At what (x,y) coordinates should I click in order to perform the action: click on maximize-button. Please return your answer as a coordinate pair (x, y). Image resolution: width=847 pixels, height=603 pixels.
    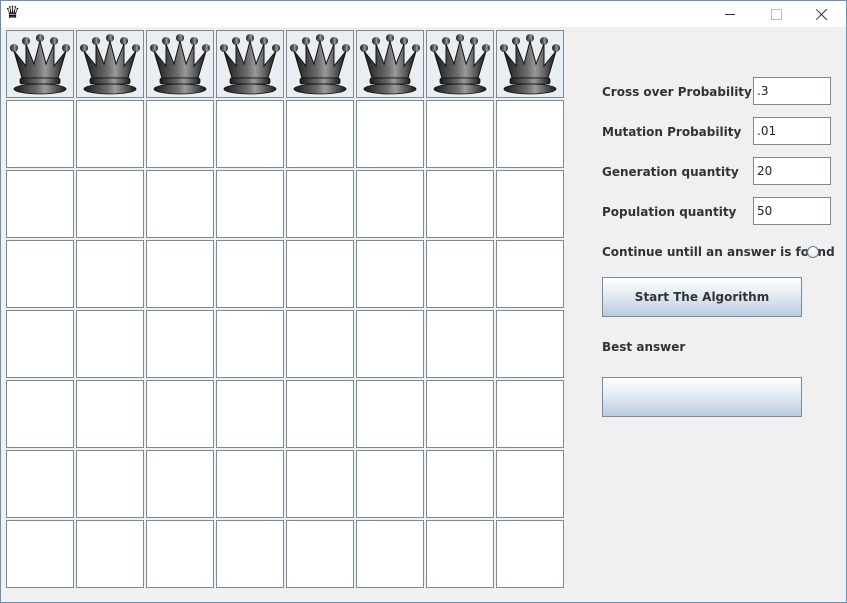
    Looking at the image, I should click on (776, 14).